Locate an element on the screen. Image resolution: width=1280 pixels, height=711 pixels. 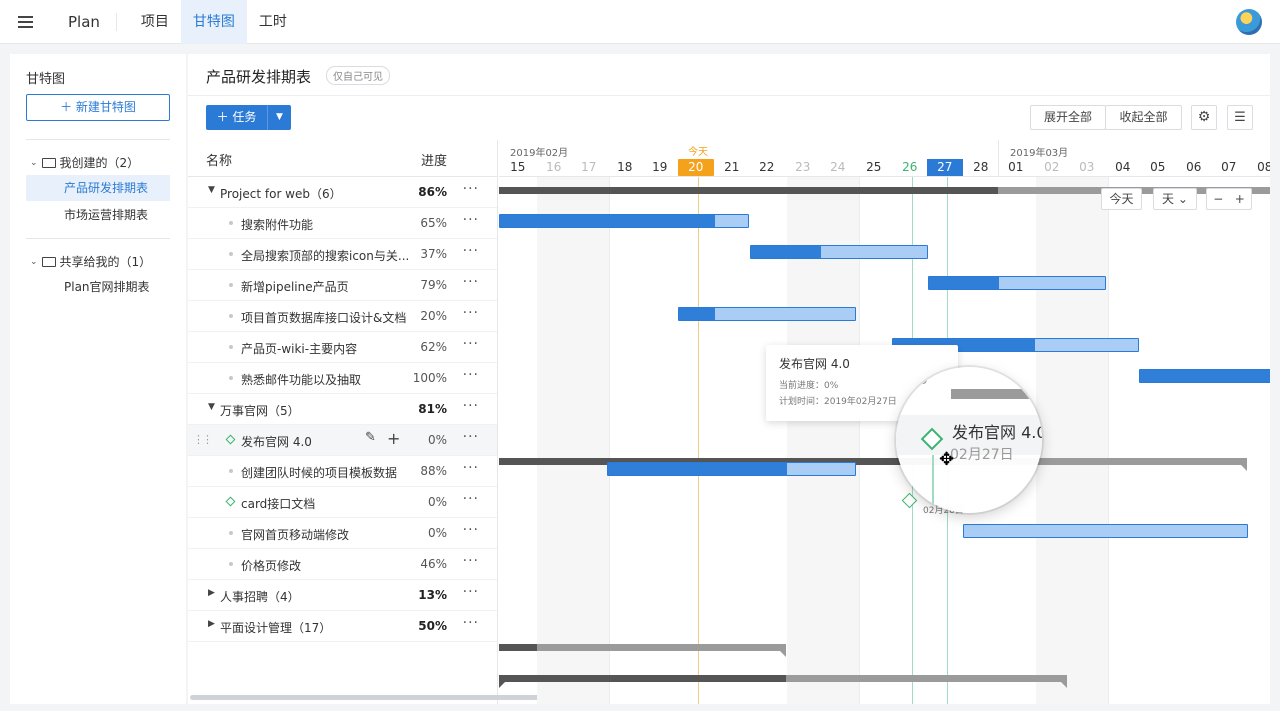
table-row: ▼ Project for web（6） 86% ··· is located at coordinates (342, 192).